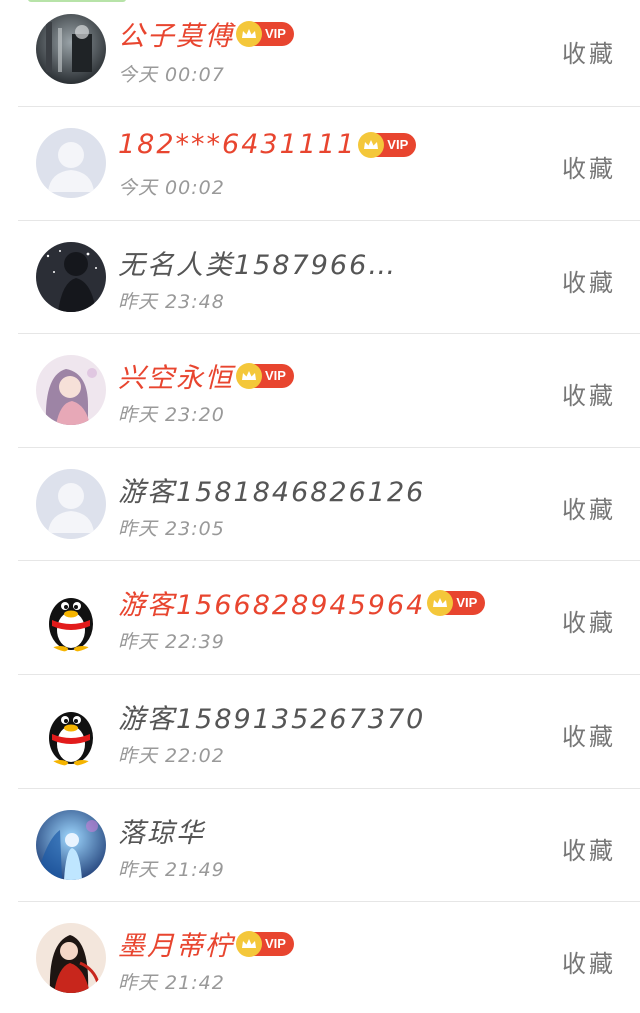  Describe the element at coordinates (171, 188) in the screenshot. I see `timestamp: 今天 00:02` at that location.